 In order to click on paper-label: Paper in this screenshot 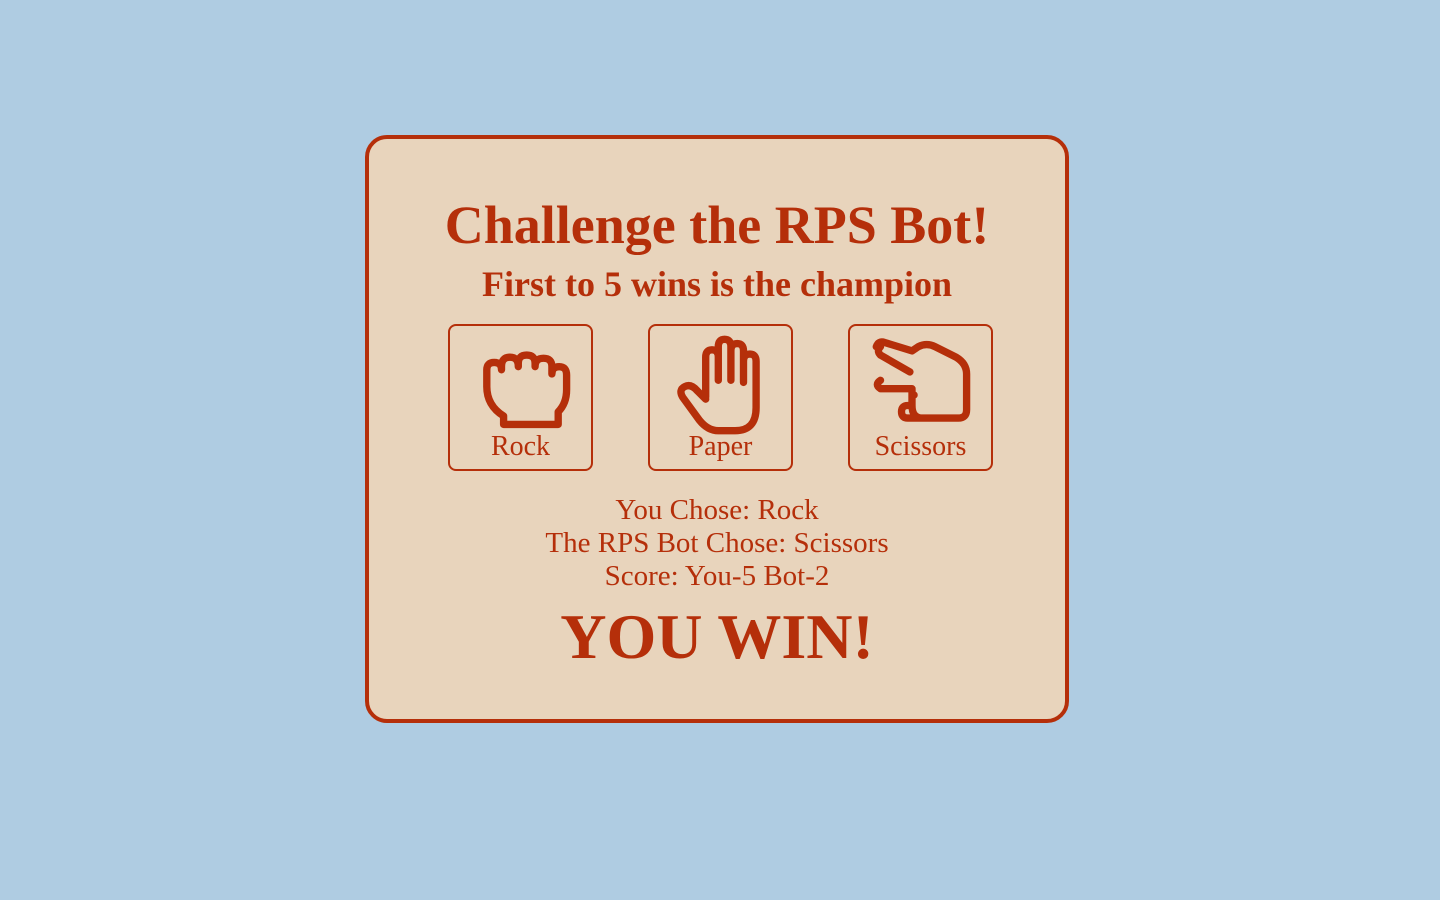, I will do `click(720, 446)`.